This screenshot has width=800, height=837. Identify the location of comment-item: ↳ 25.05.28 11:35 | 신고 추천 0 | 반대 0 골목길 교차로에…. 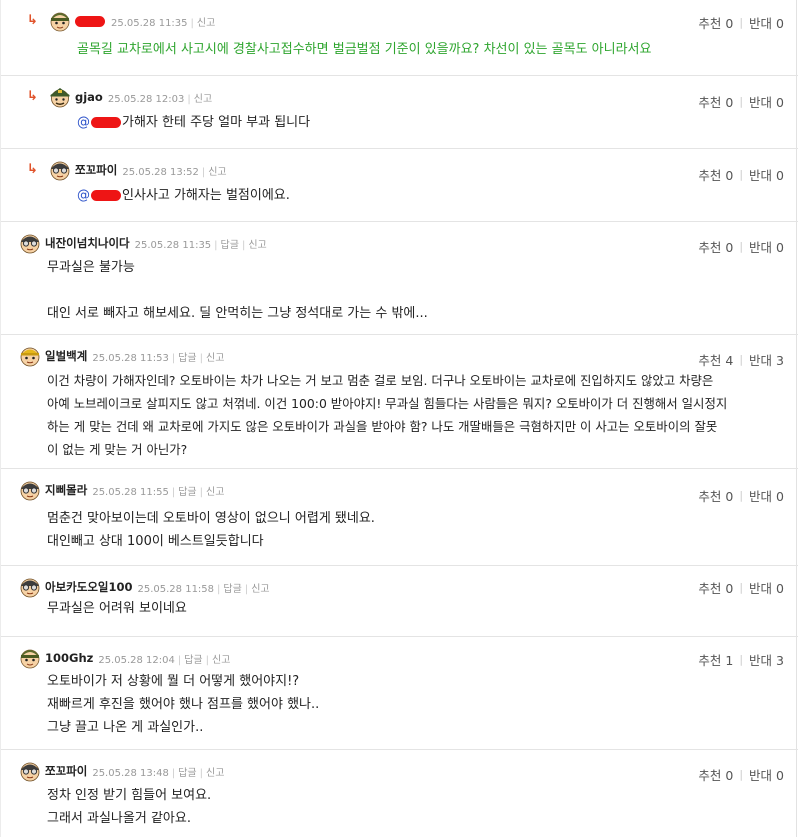
(399, 38).